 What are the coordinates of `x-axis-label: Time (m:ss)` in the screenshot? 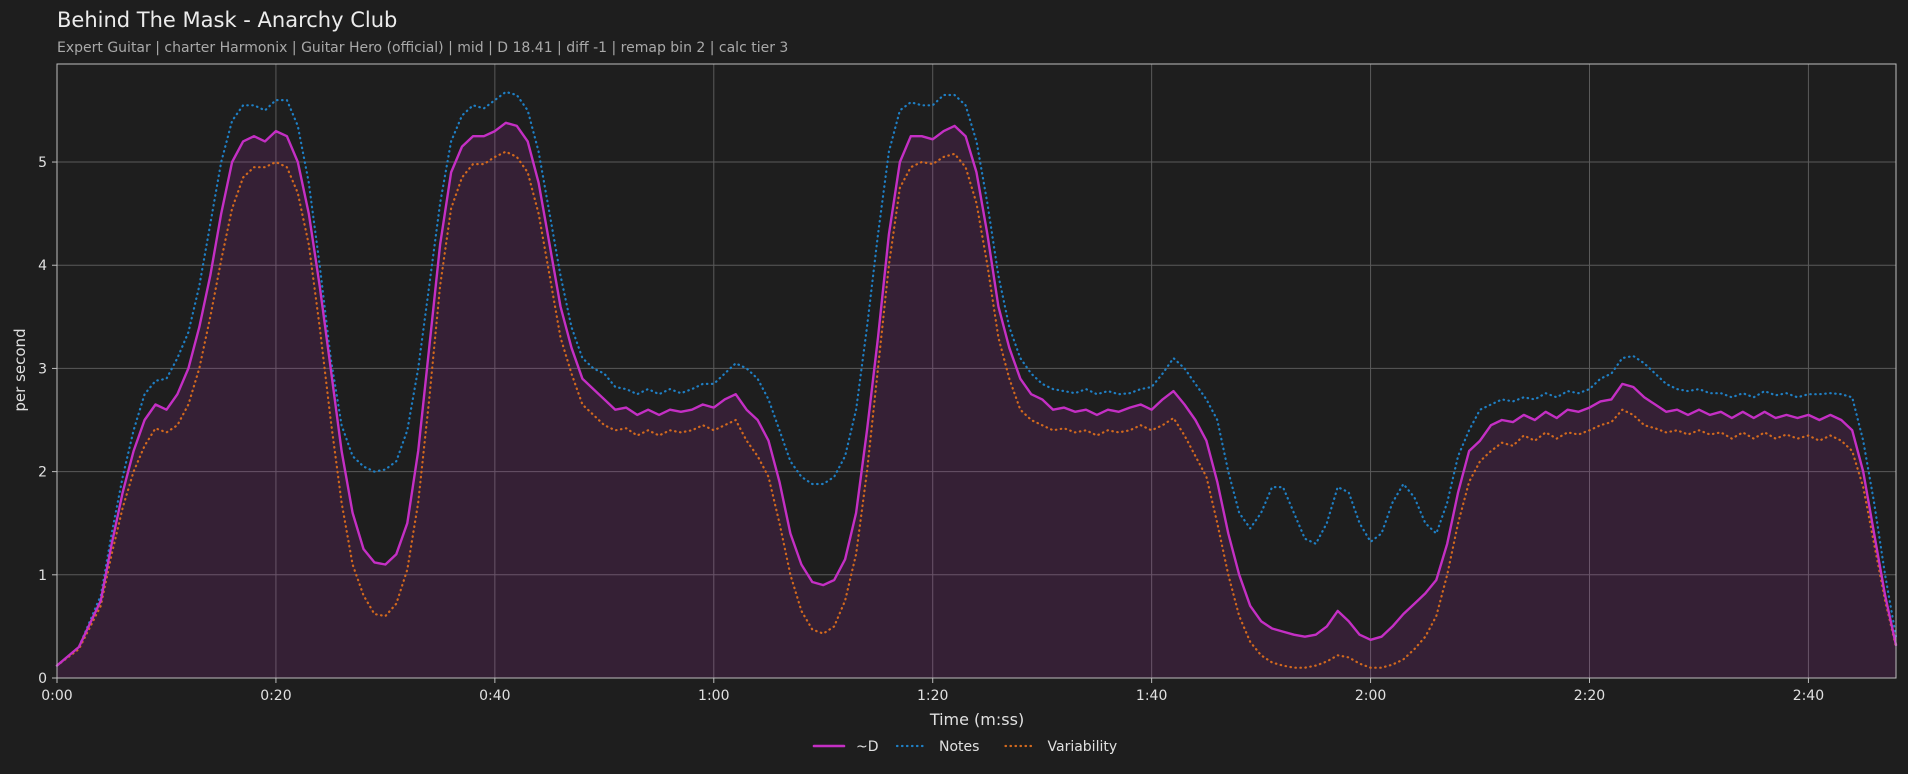 It's located at (976, 719).